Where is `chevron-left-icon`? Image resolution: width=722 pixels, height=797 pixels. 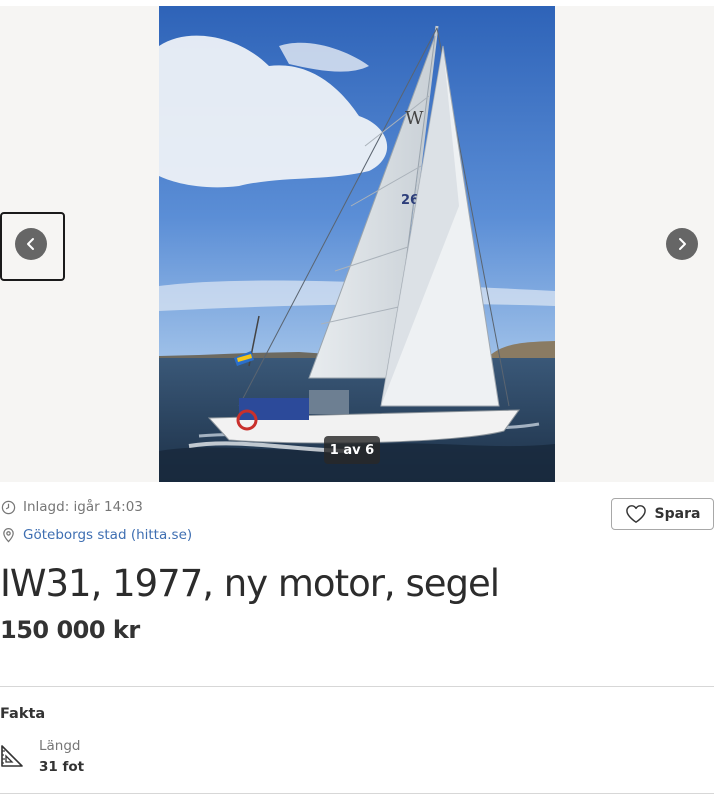 chevron-left-icon is located at coordinates (30, 244).